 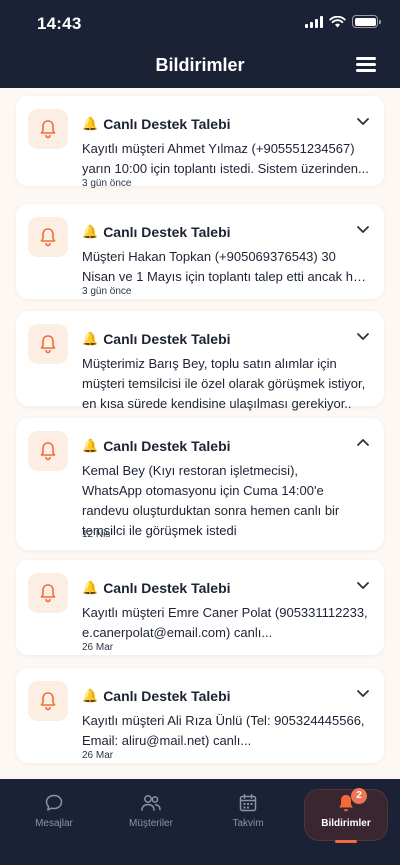 What do you see at coordinates (314, 21) in the screenshot?
I see `cellular-signal-icon` at bounding box center [314, 21].